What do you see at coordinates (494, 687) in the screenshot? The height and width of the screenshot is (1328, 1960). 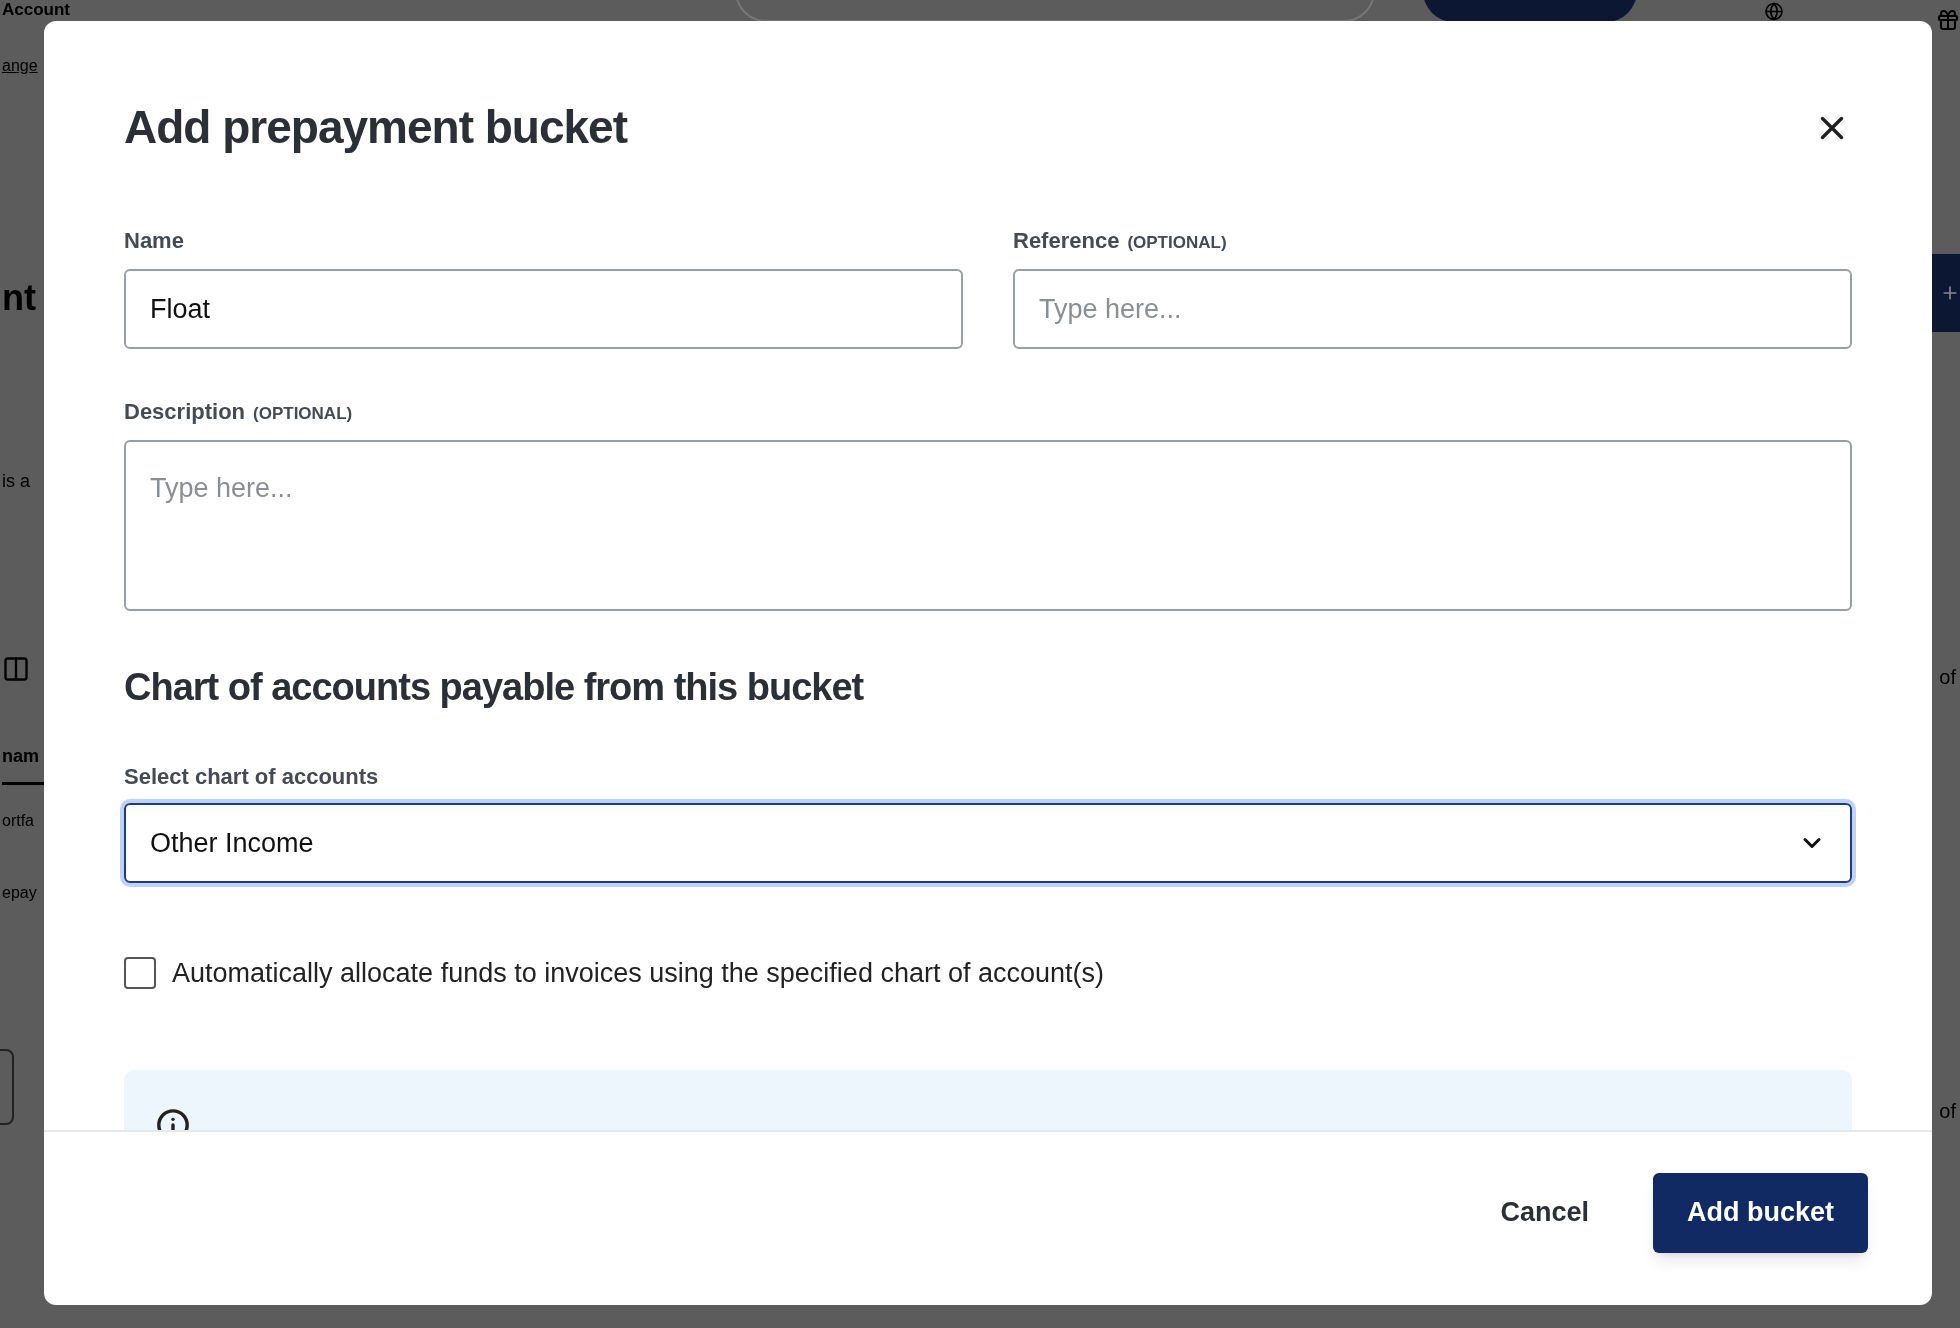 I see `section-title: Chart of accounts payable from this bucket` at bounding box center [494, 687].